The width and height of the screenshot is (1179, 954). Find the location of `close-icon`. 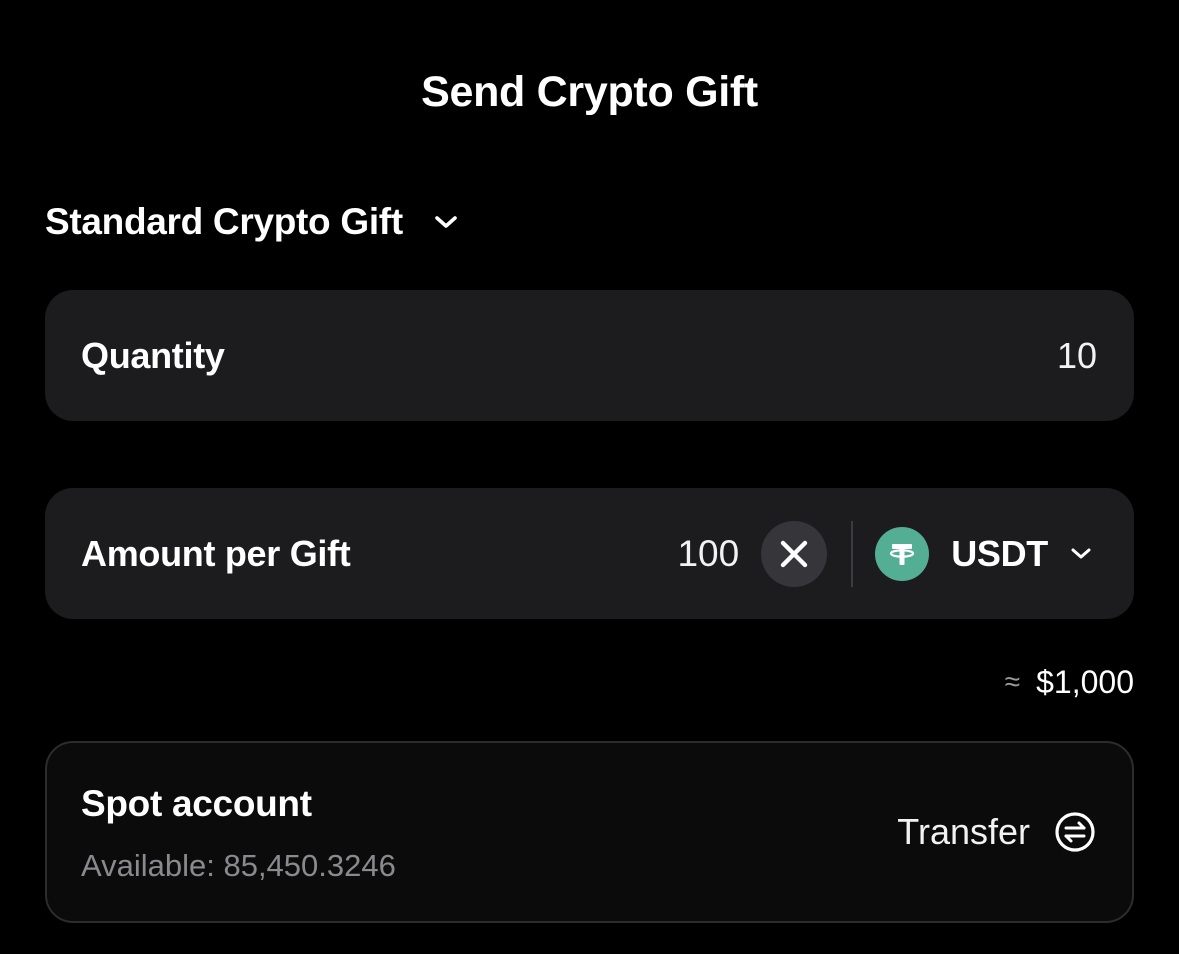

close-icon is located at coordinates (794, 554).